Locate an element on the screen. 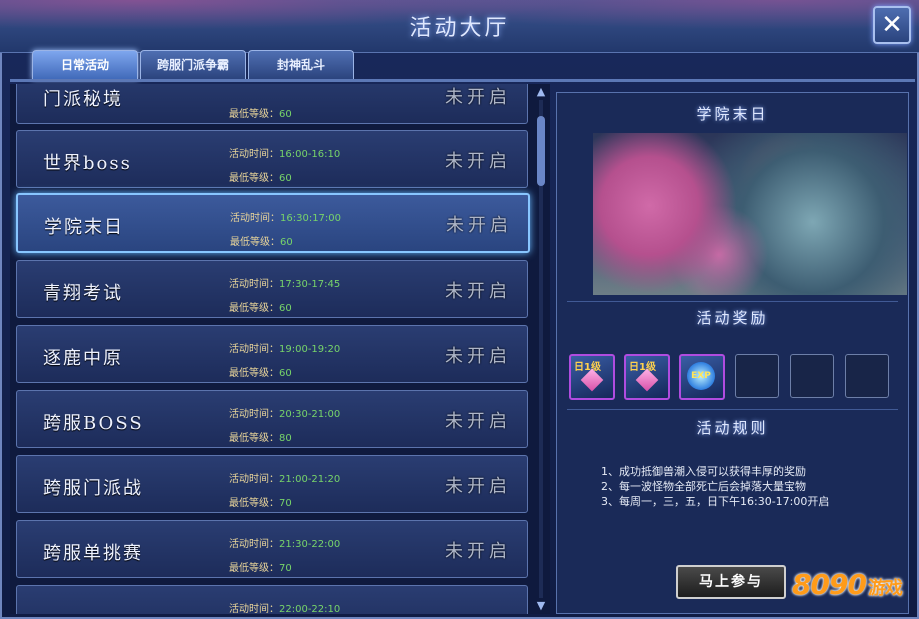  event-preview-image is located at coordinates (750, 214).